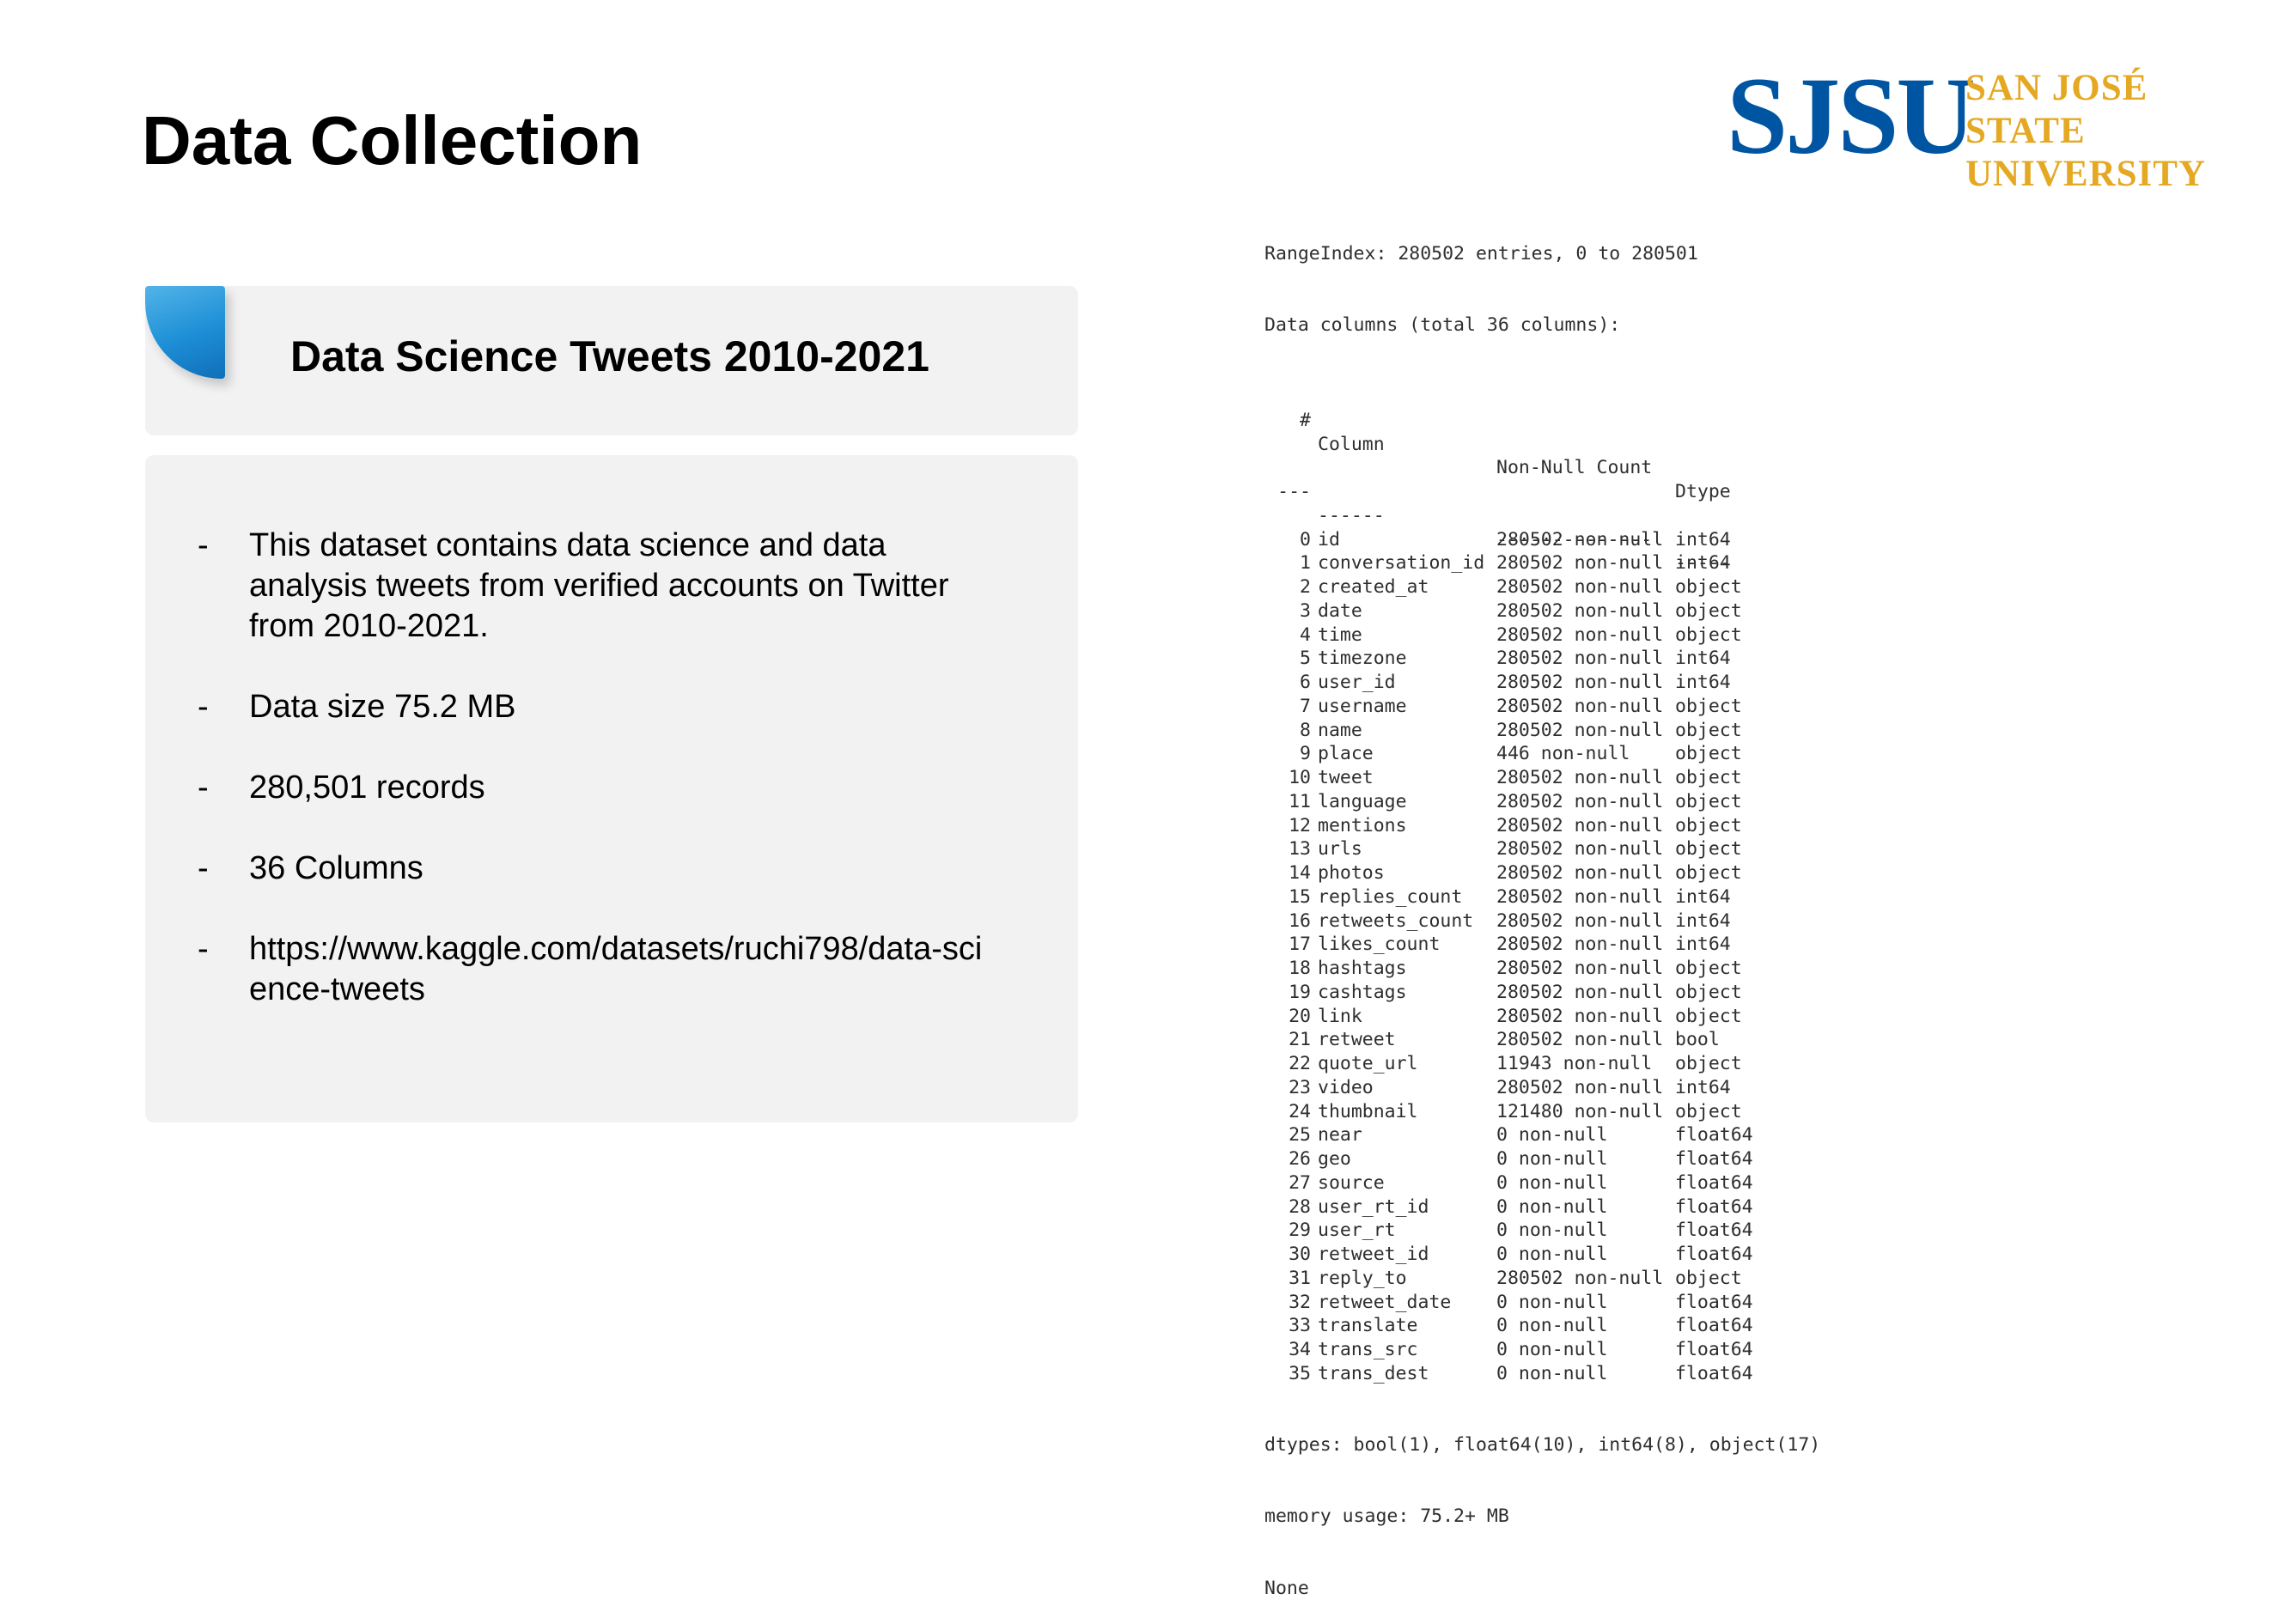 This screenshot has height=1624, width=2291. Describe the element at coordinates (1305, 706) in the screenshot. I see `column-index: 7` at that location.